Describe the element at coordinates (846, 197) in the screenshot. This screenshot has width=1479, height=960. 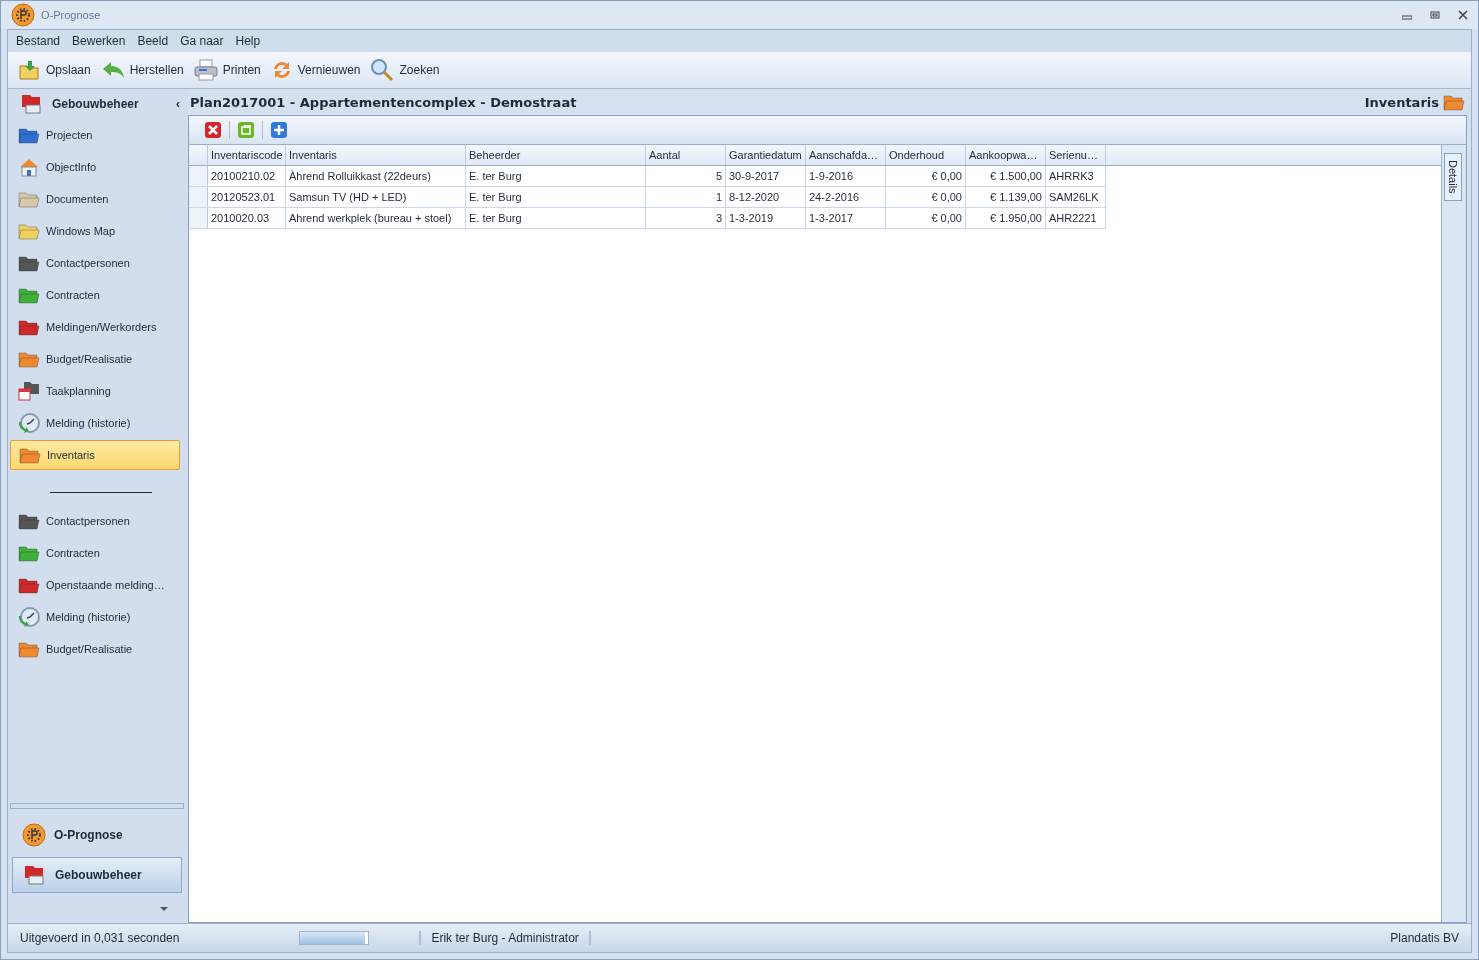
I see `table-cell: 24-2-2016` at that location.